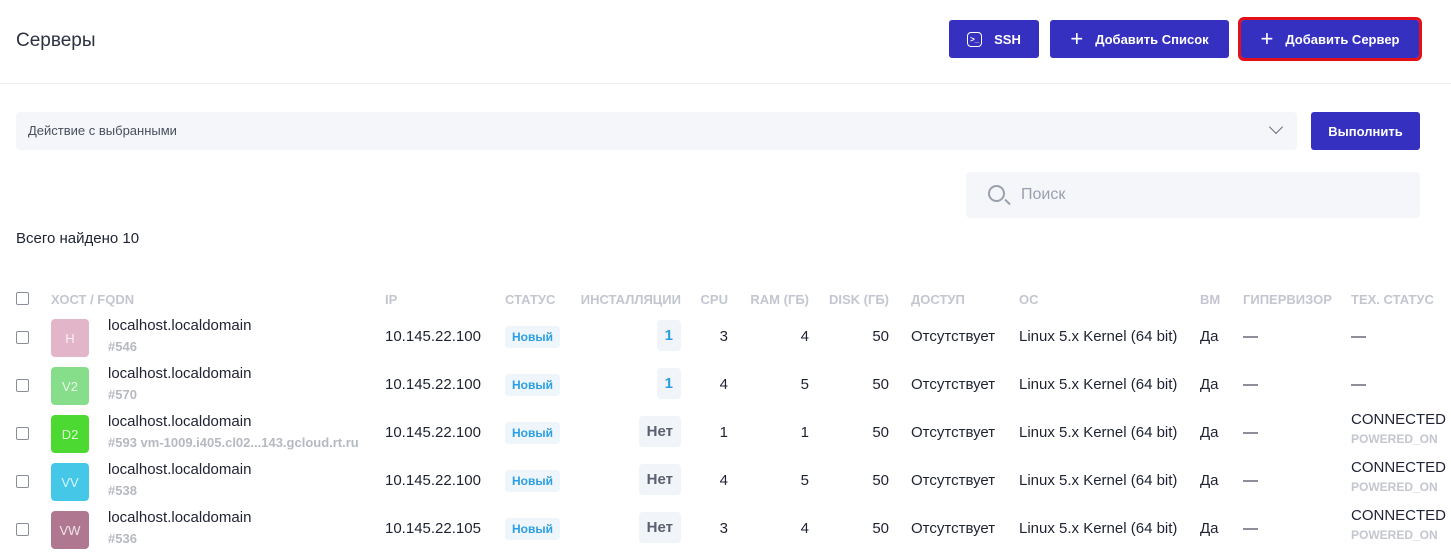 The image size is (1451, 554). Describe the element at coordinates (1287, 299) in the screenshot. I see `col-hypervisor: ГИПЕРВИЗОР` at that location.